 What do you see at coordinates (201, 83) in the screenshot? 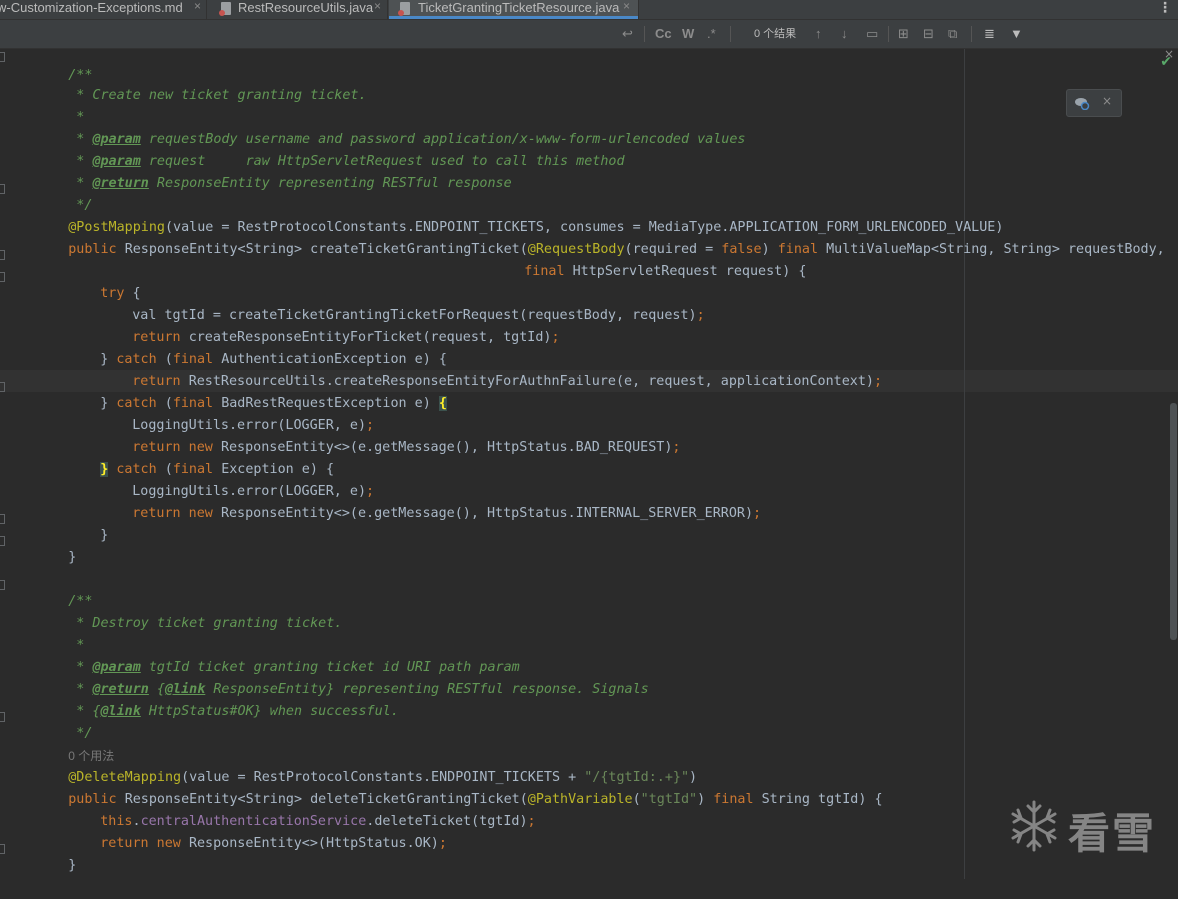
I see `code-line: * Create new ticket granting ticket.` at bounding box center [201, 83].